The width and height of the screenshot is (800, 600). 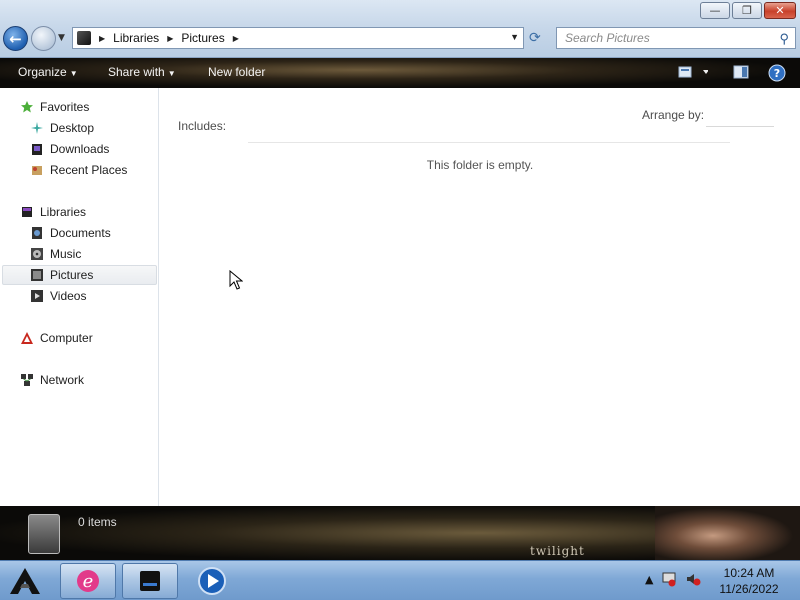 I want to click on nav-libraries: Libraries, so click(x=53, y=212).